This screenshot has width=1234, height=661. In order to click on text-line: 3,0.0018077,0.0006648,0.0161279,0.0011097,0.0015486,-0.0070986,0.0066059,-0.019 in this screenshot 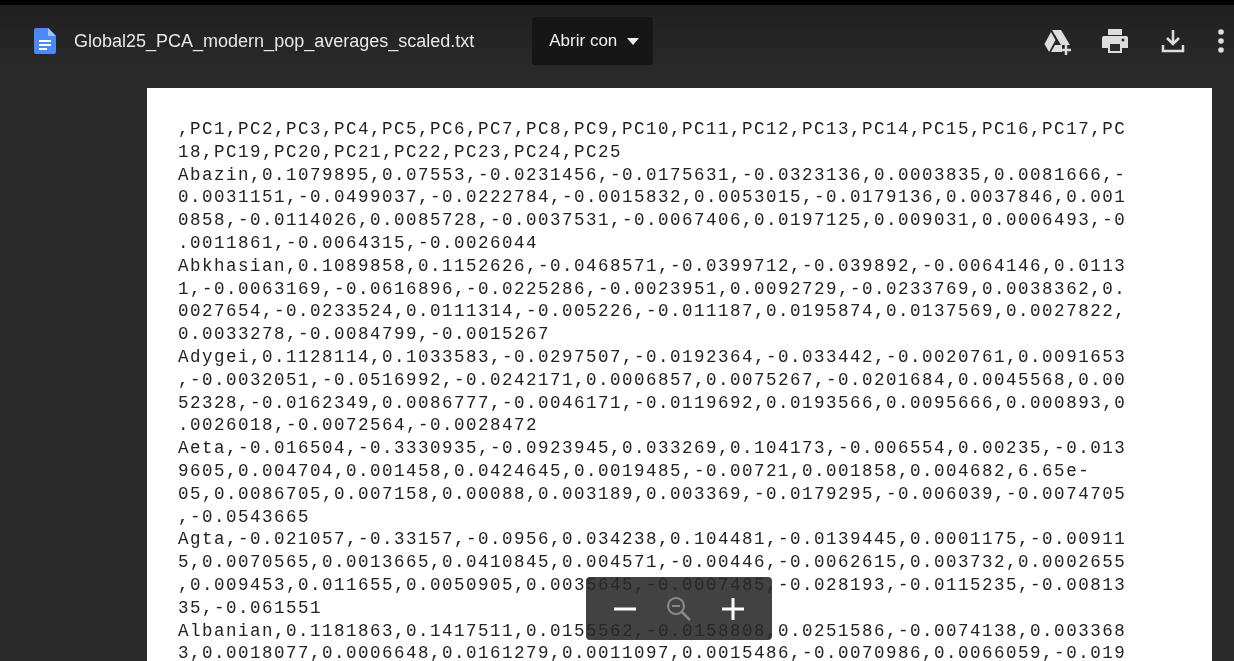, I will do `click(652, 651)`.